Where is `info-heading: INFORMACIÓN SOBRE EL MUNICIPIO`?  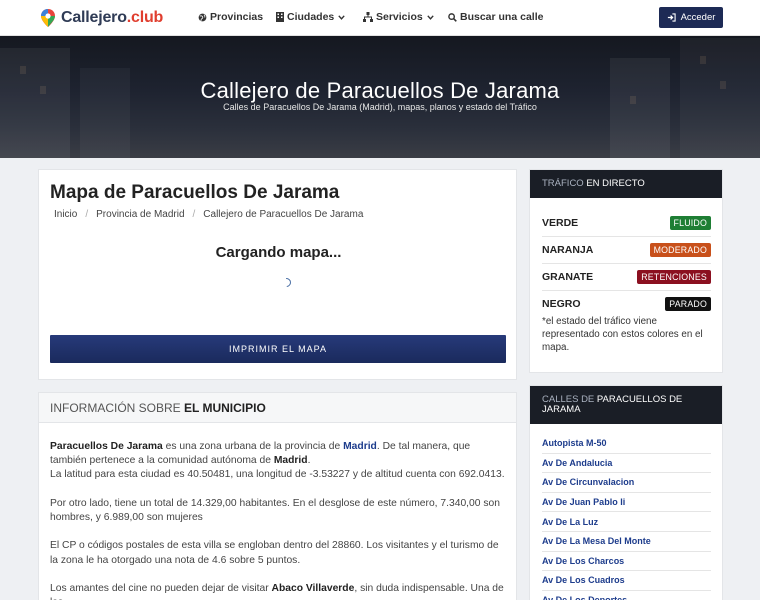
info-heading: INFORMACIÓN SOBRE EL MUNICIPIO is located at coordinates (158, 408).